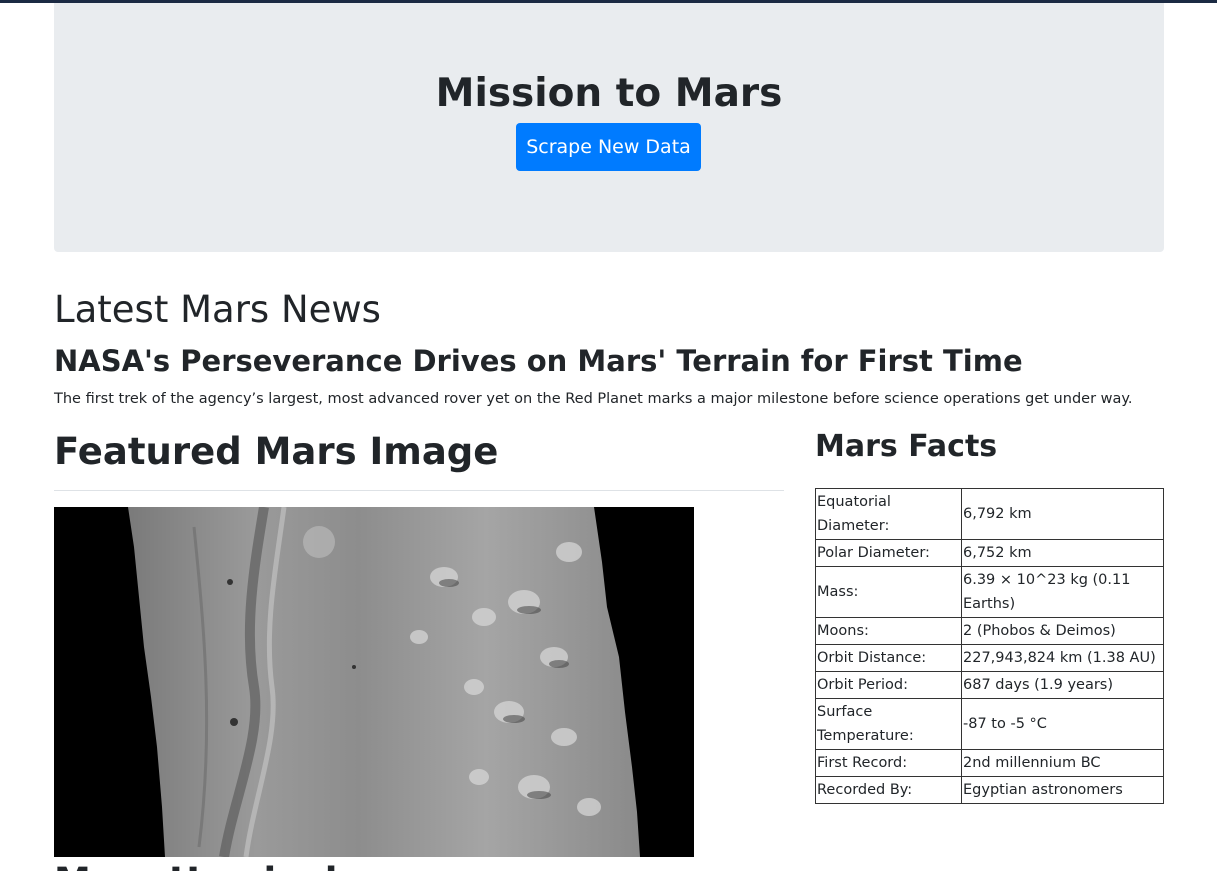 This screenshot has height=871, width=1217. Describe the element at coordinates (906, 446) in the screenshot. I see `mars-facts-heading: Mars Facts` at that location.